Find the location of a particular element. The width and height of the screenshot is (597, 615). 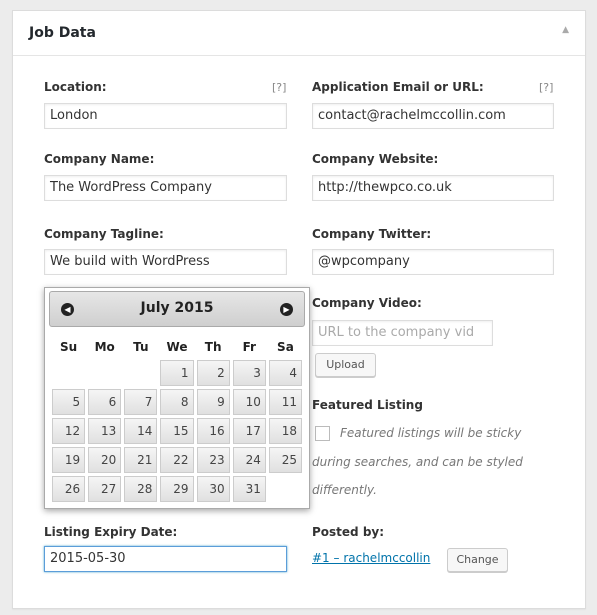

calendar-day: 18 is located at coordinates (285, 431).